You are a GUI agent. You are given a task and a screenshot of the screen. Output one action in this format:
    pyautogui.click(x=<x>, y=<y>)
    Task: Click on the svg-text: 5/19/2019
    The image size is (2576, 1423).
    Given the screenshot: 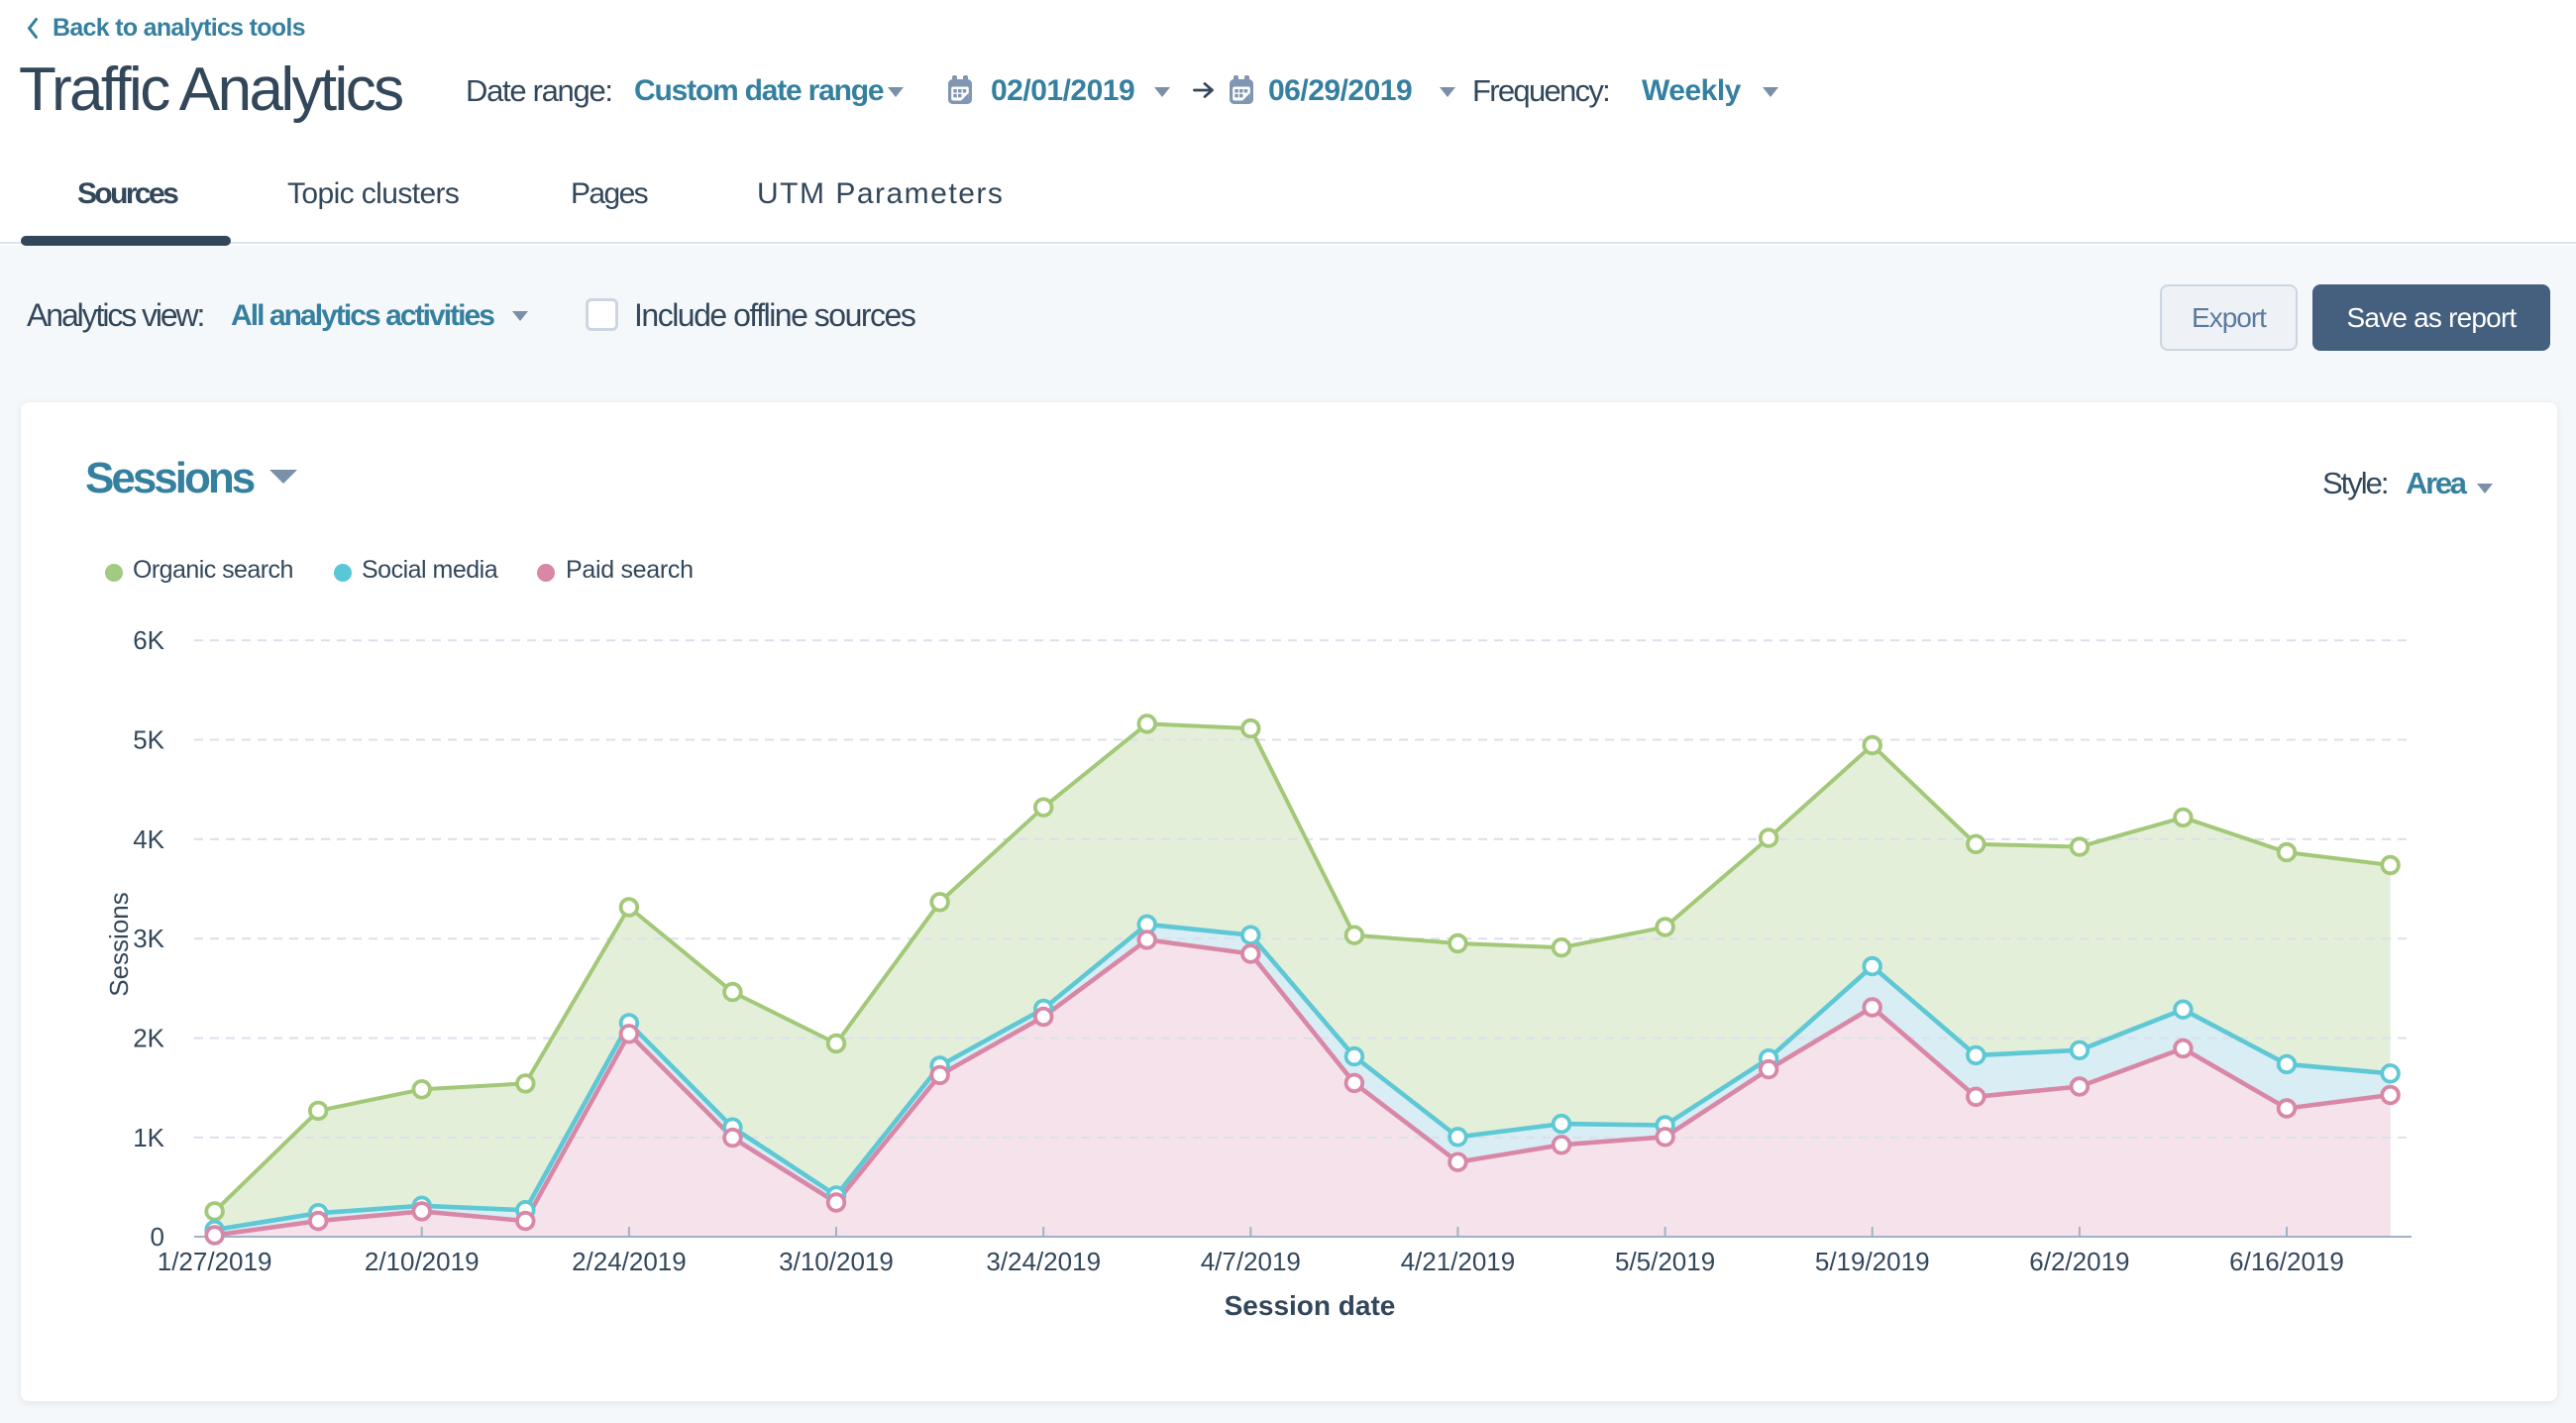 What is the action you would take?
    pyautogui.click(x=1873, y=1261)
    